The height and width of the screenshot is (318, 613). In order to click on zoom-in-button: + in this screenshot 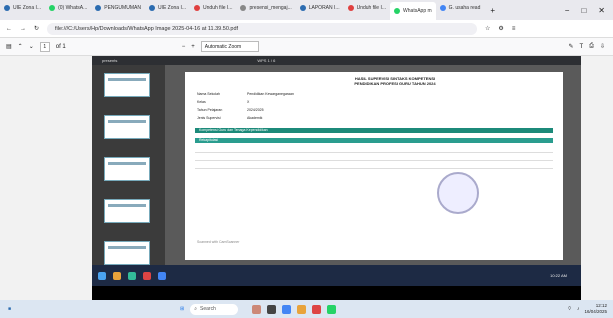, I will do `click(193, 47)`.